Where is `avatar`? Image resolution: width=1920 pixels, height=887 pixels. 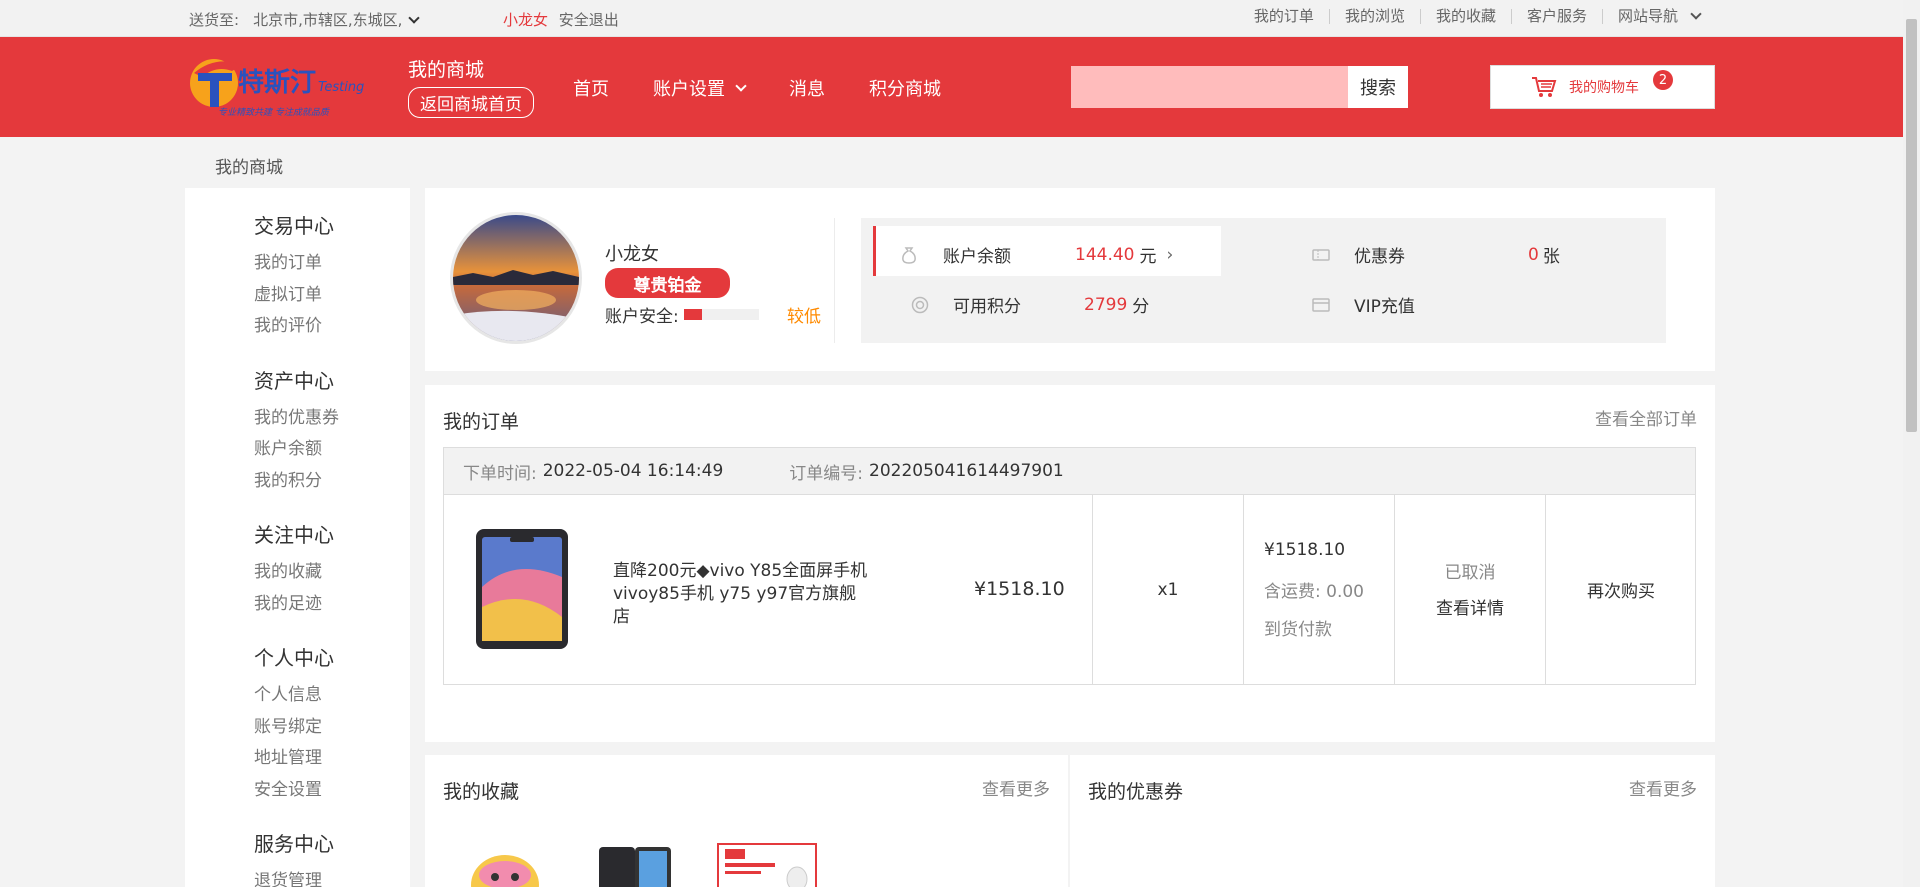
avatar is located at coordinates (516, 278).